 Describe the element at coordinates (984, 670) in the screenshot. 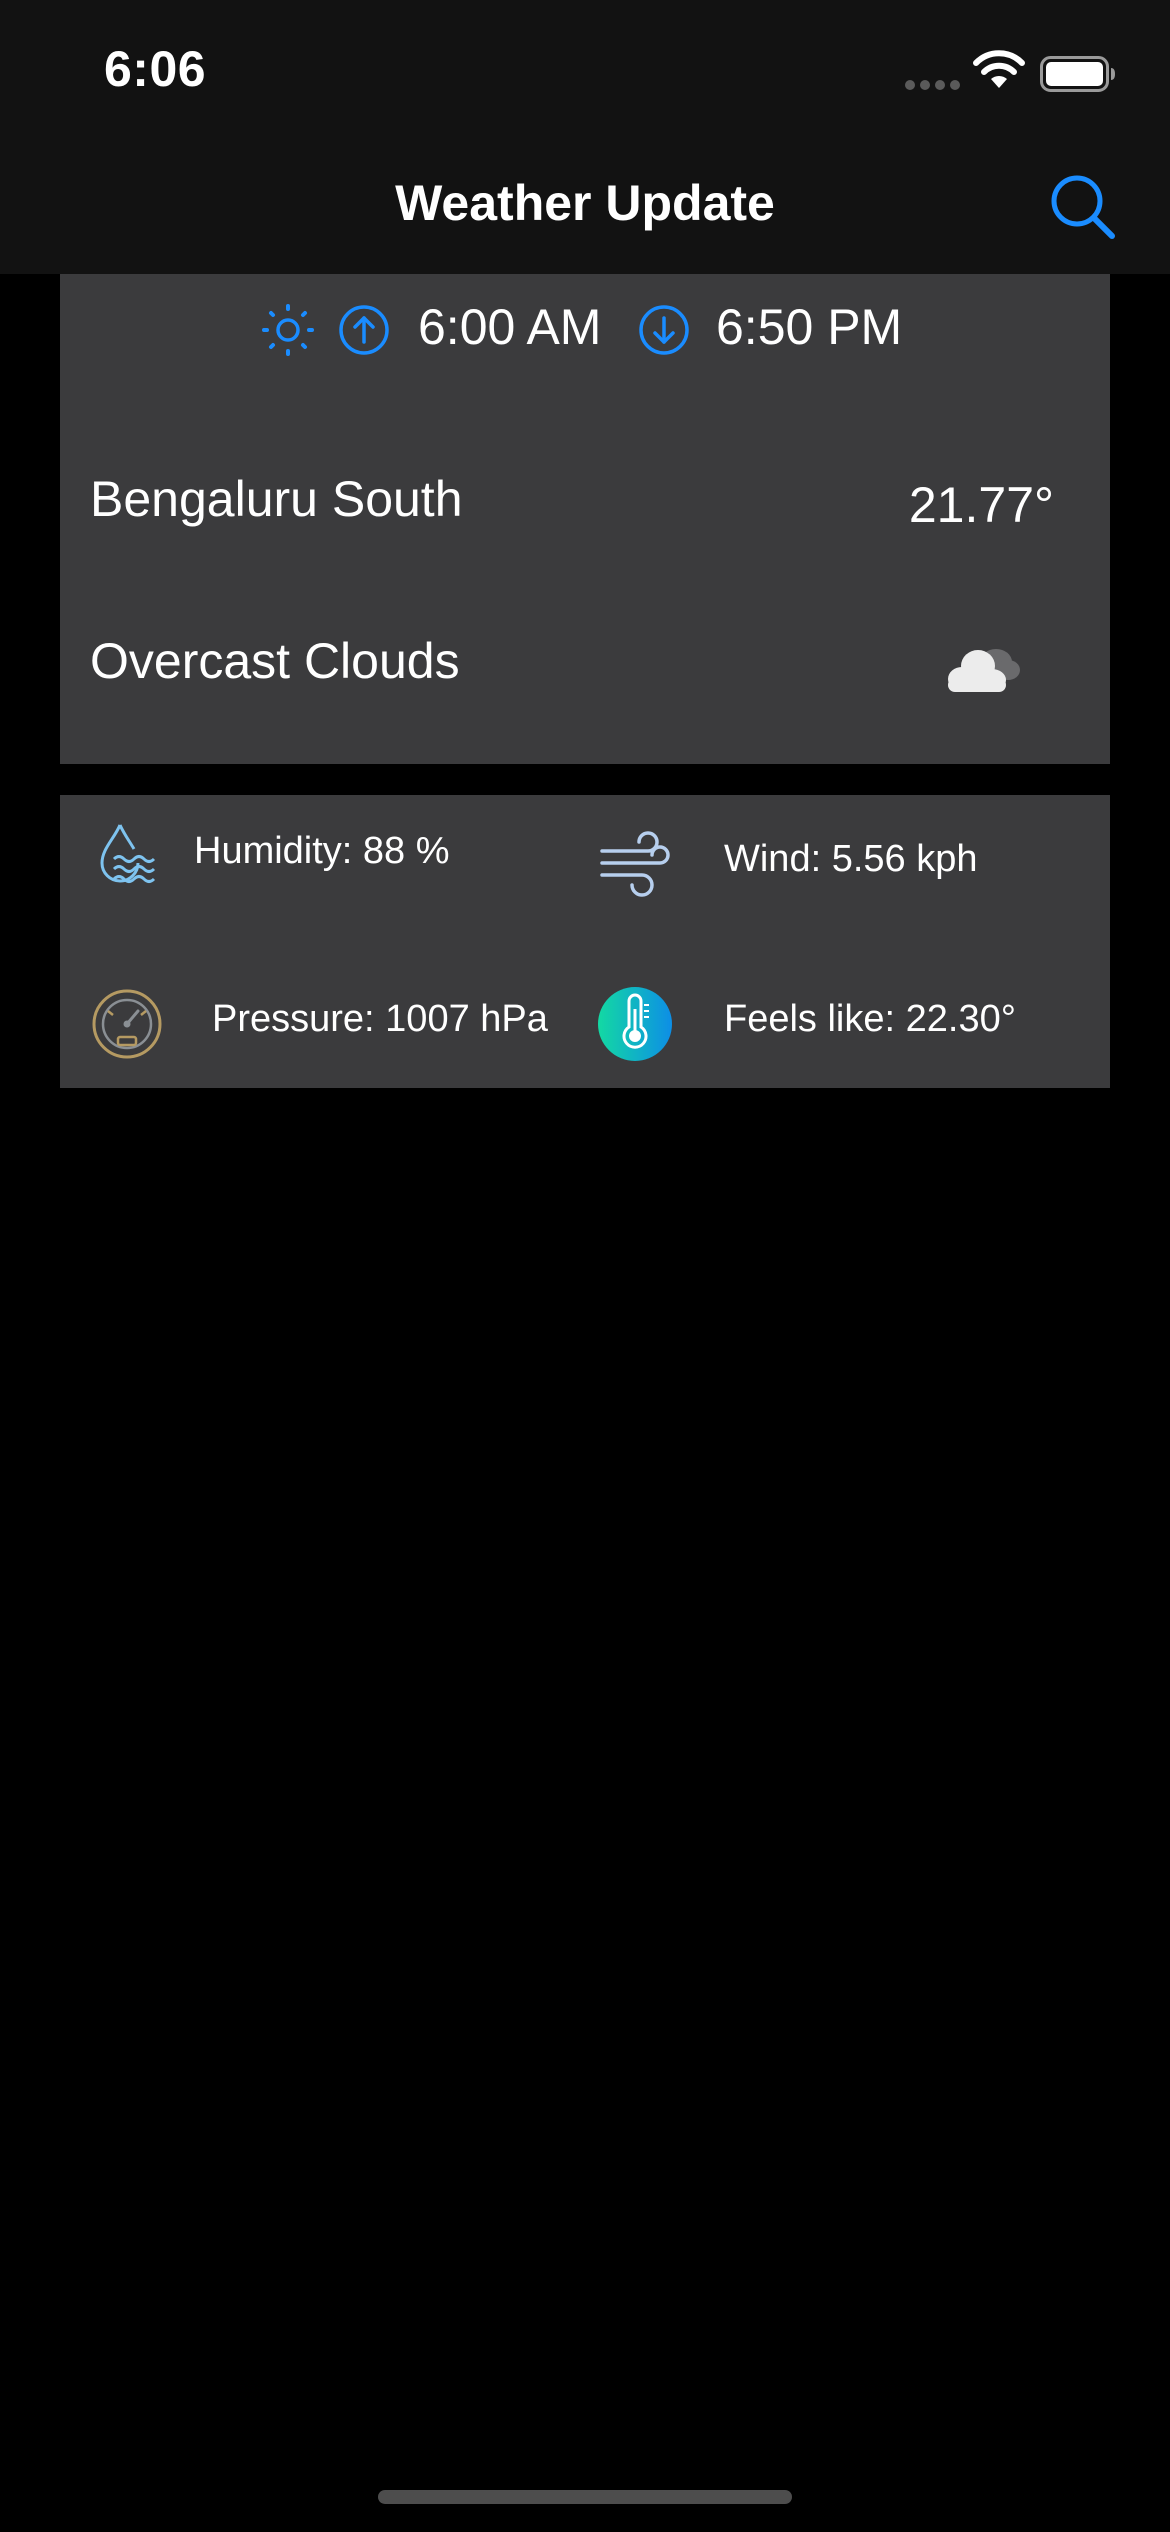

I see `cloud-icon` at that location.